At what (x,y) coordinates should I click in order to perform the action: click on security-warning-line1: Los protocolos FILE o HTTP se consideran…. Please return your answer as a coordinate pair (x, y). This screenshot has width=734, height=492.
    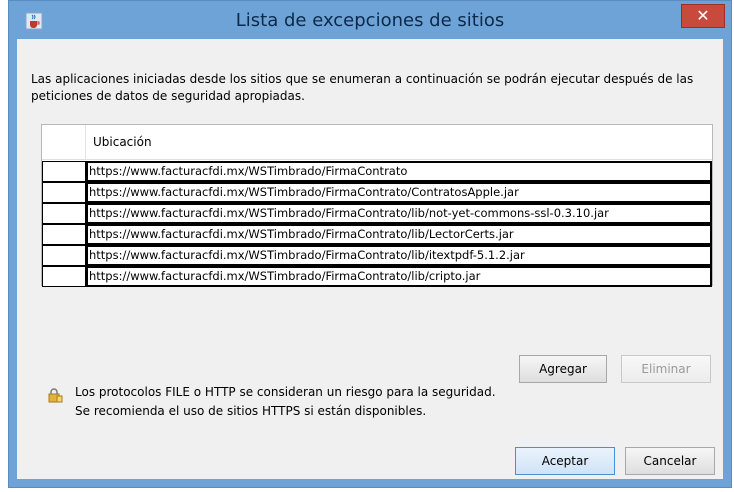
    Looking at the image, I should click on (285, 392).